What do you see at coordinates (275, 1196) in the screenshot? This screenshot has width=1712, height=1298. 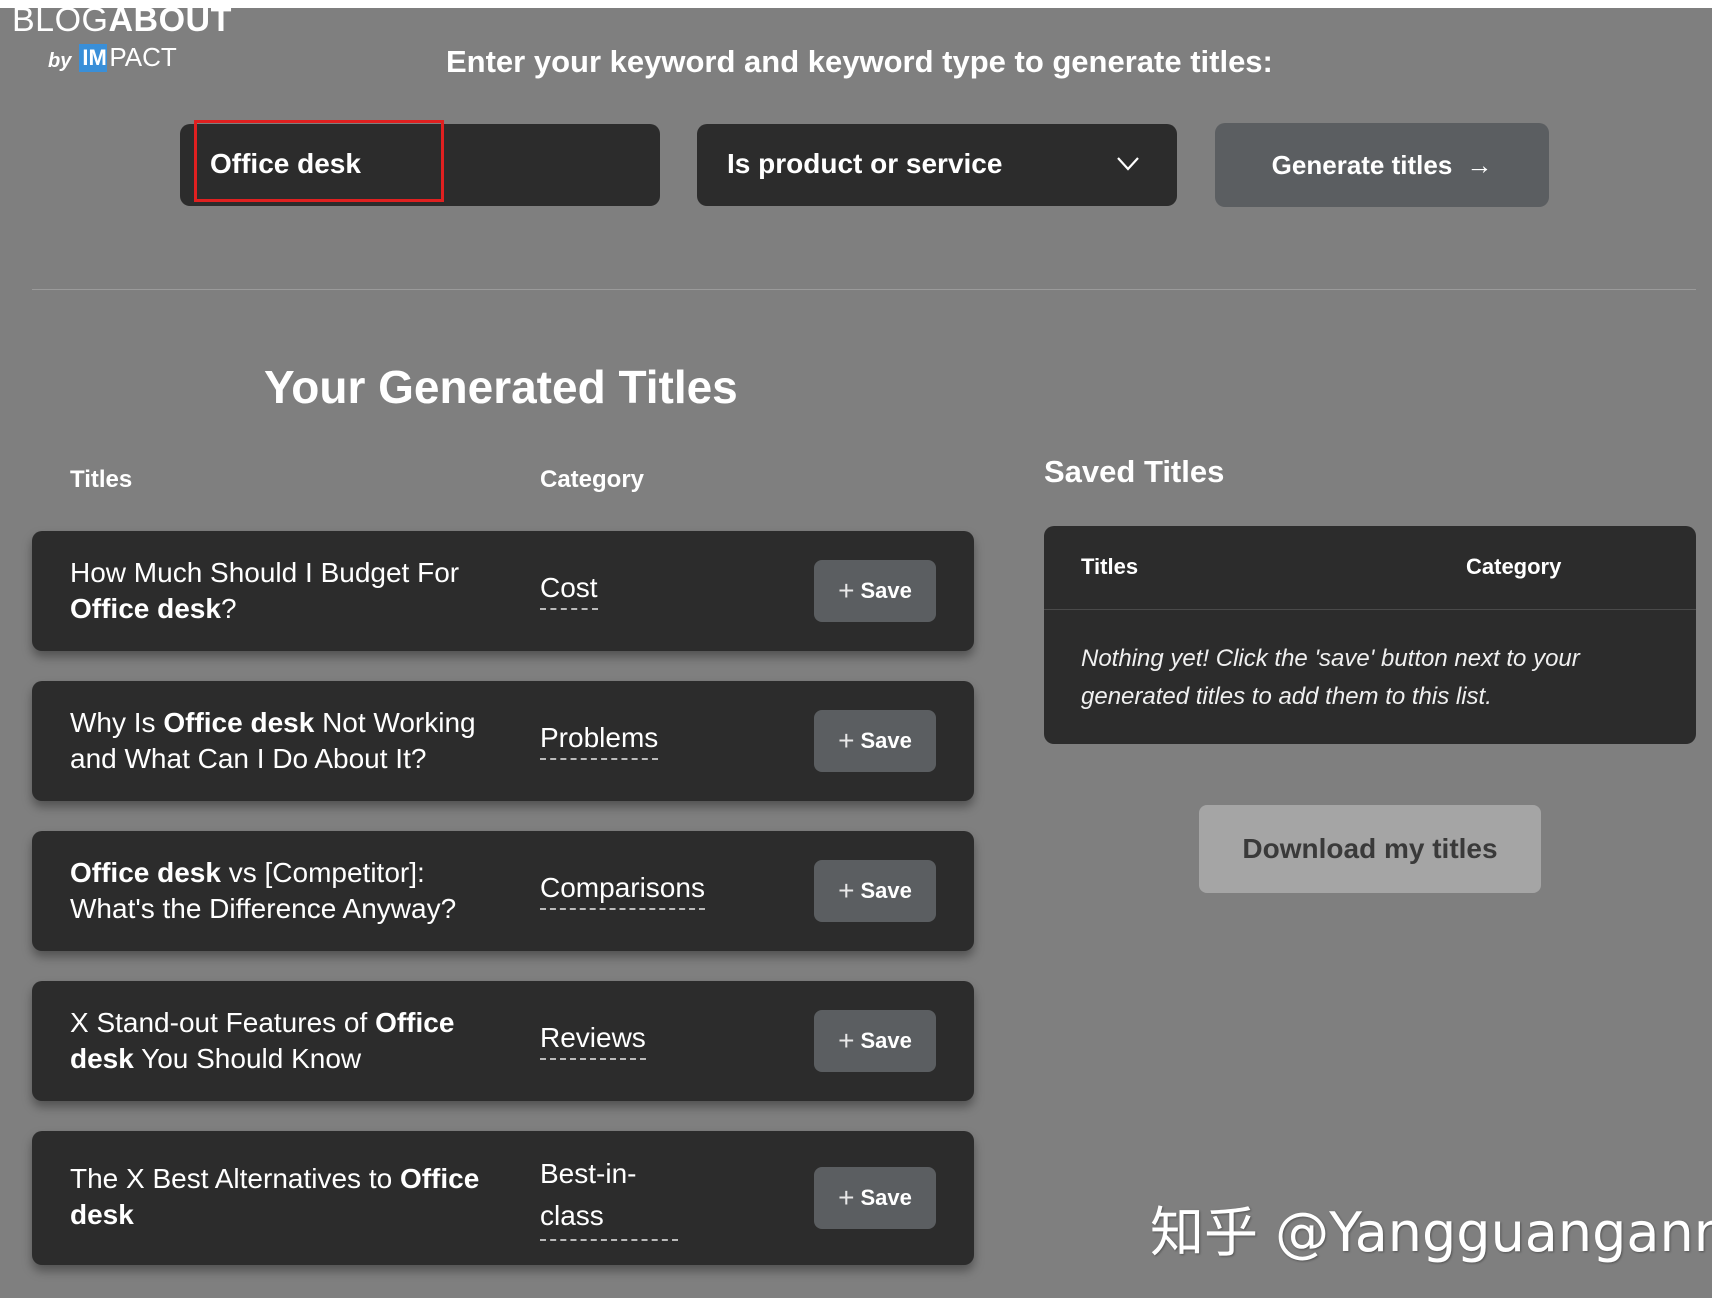 I see `title-text: The X Best Alternatives to Office desk` at bounding box center [275, 1196].